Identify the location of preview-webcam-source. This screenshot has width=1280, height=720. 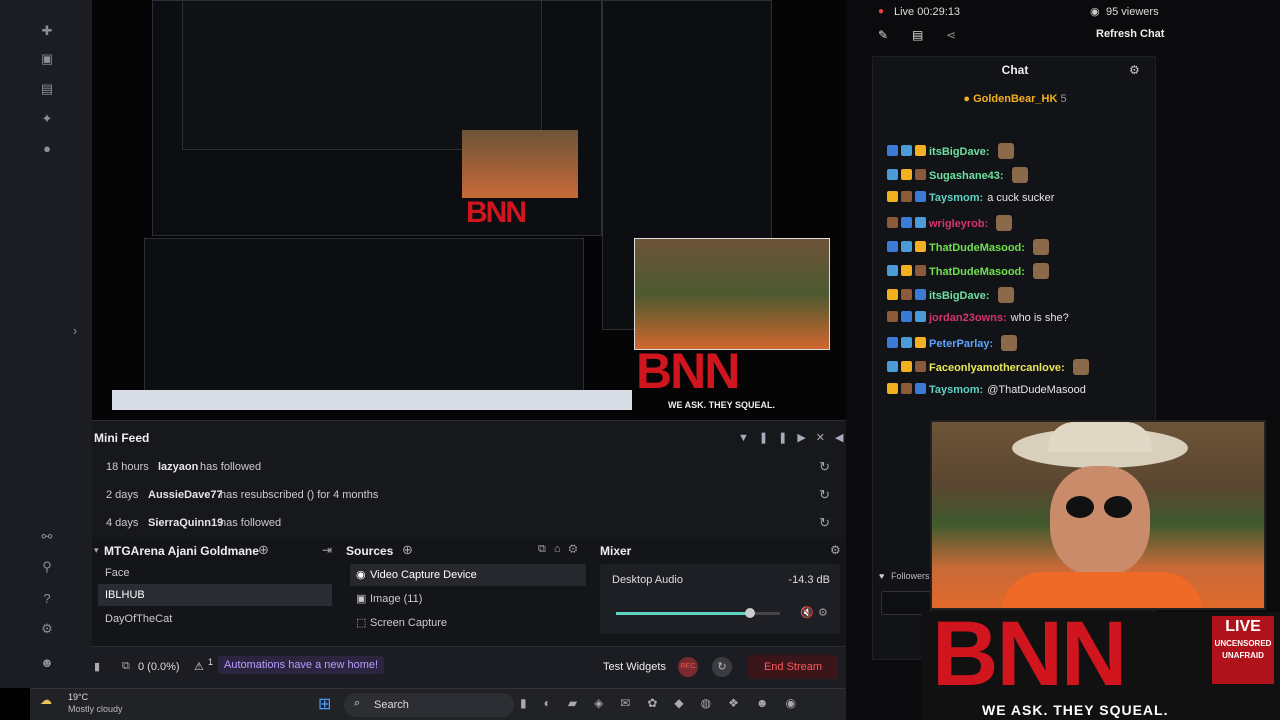
(732, 294).